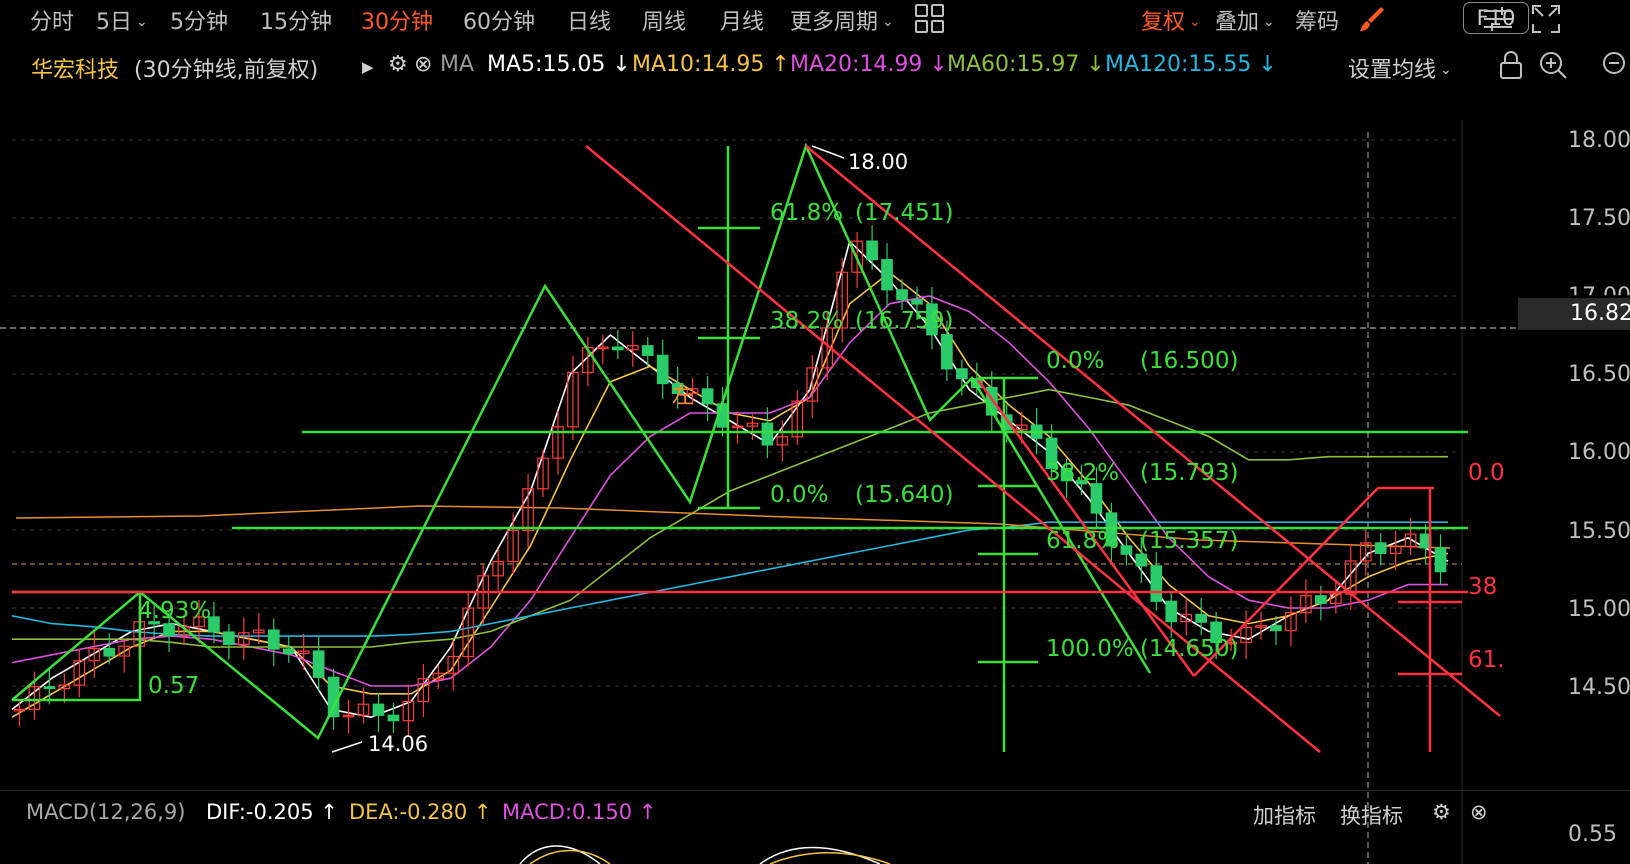 Image resolution: width=1630 pixels, height=864 pixels. I want to click on fib-value: (16.500), so click(1189, 361).